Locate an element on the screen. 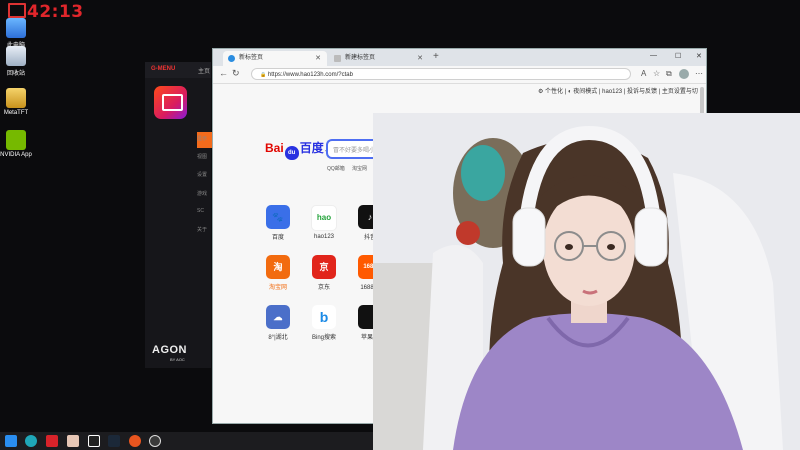  nvidia-icon is located at coordinates (16, 140).